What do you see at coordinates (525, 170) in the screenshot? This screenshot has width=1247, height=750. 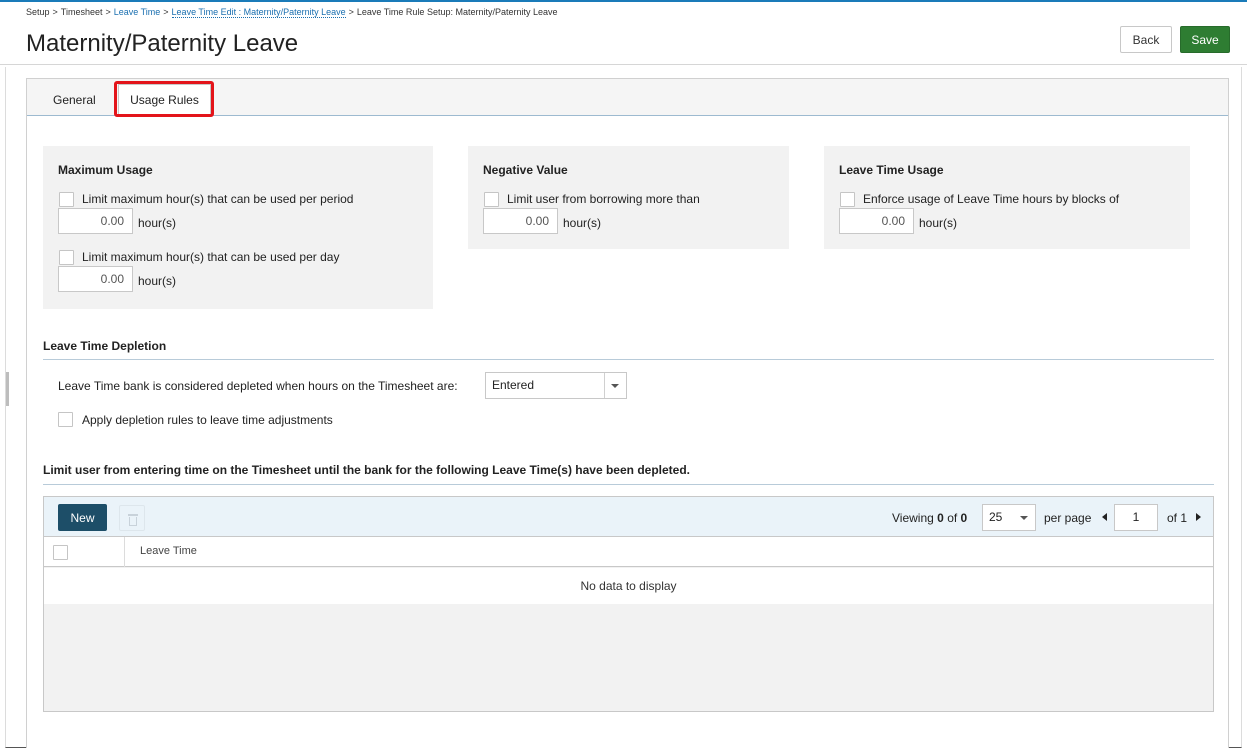 I see `negative-value-title: Negative Value` at bounding box center [525, 170].